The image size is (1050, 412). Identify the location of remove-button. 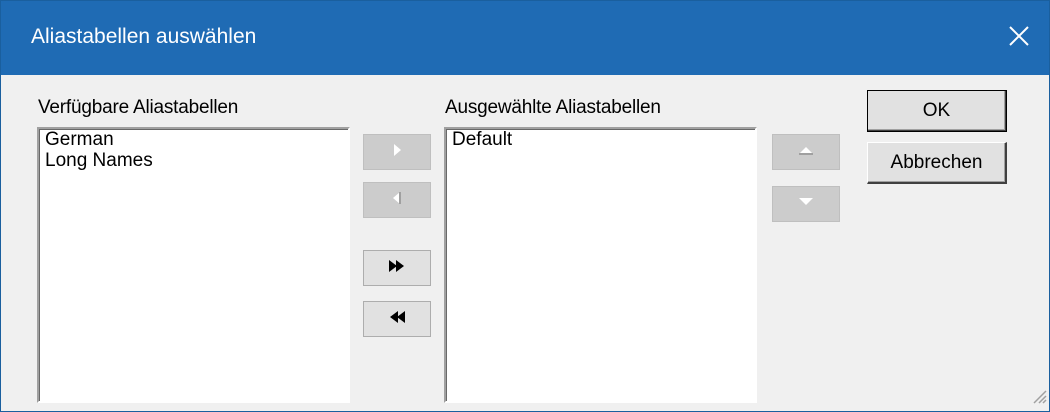
(397, 200).